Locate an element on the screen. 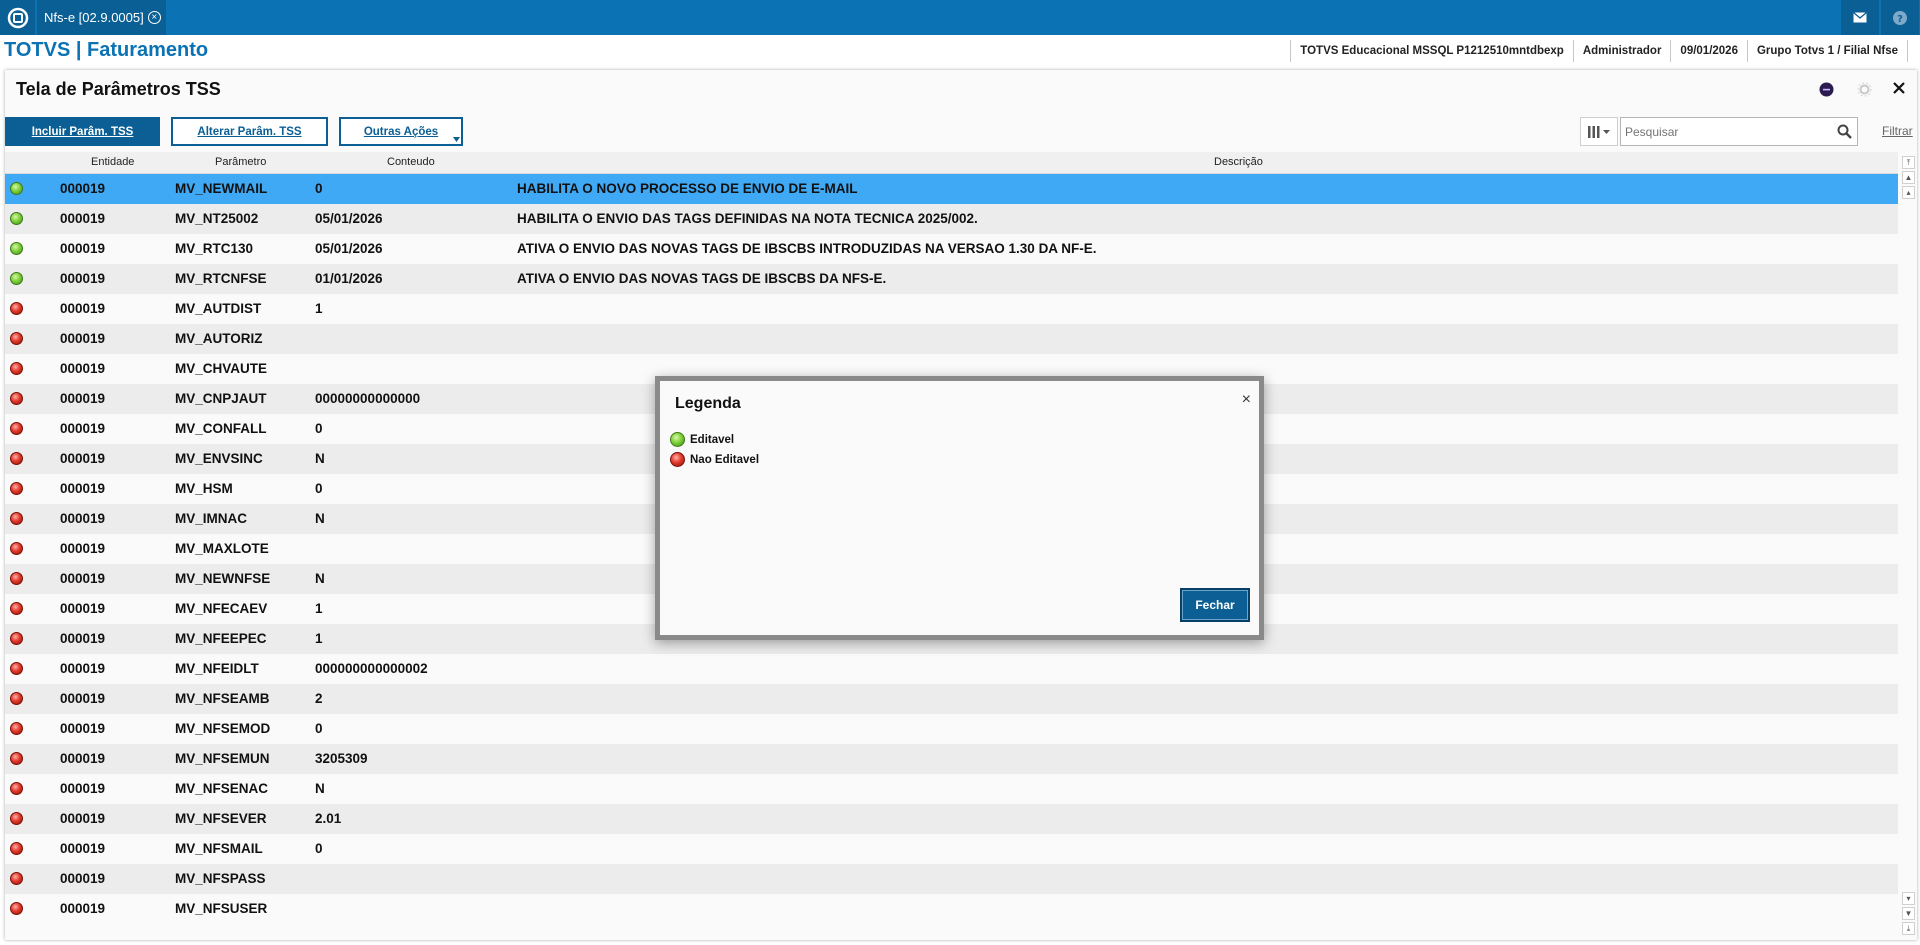  dialog-close-icon: × is located at coordinates (1246, 400).